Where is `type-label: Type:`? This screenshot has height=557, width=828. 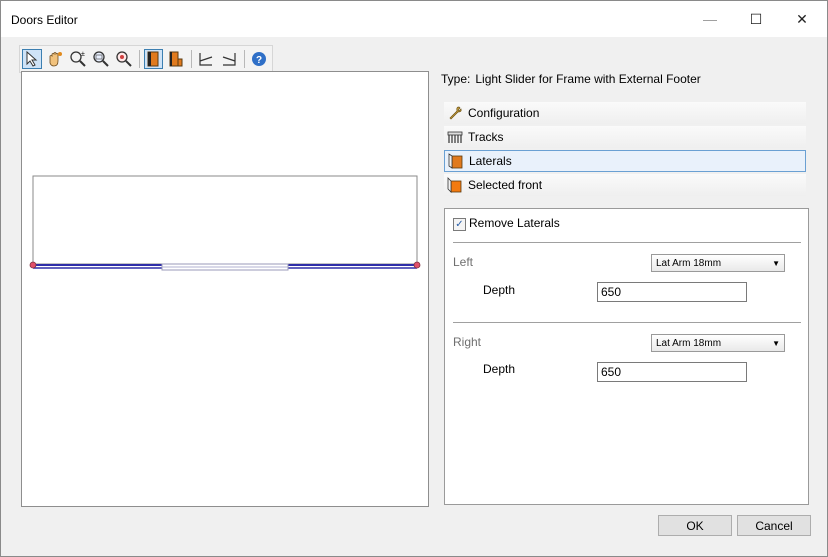 type-label: Type: is located at coordinates (456, 79).